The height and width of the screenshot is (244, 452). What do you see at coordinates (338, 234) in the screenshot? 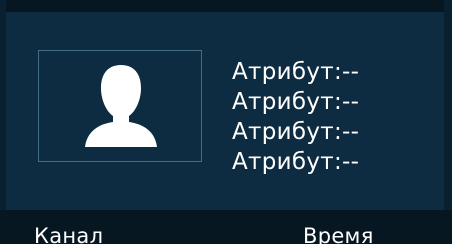
I see `time-label: Время` at bounding box center [338, 234].